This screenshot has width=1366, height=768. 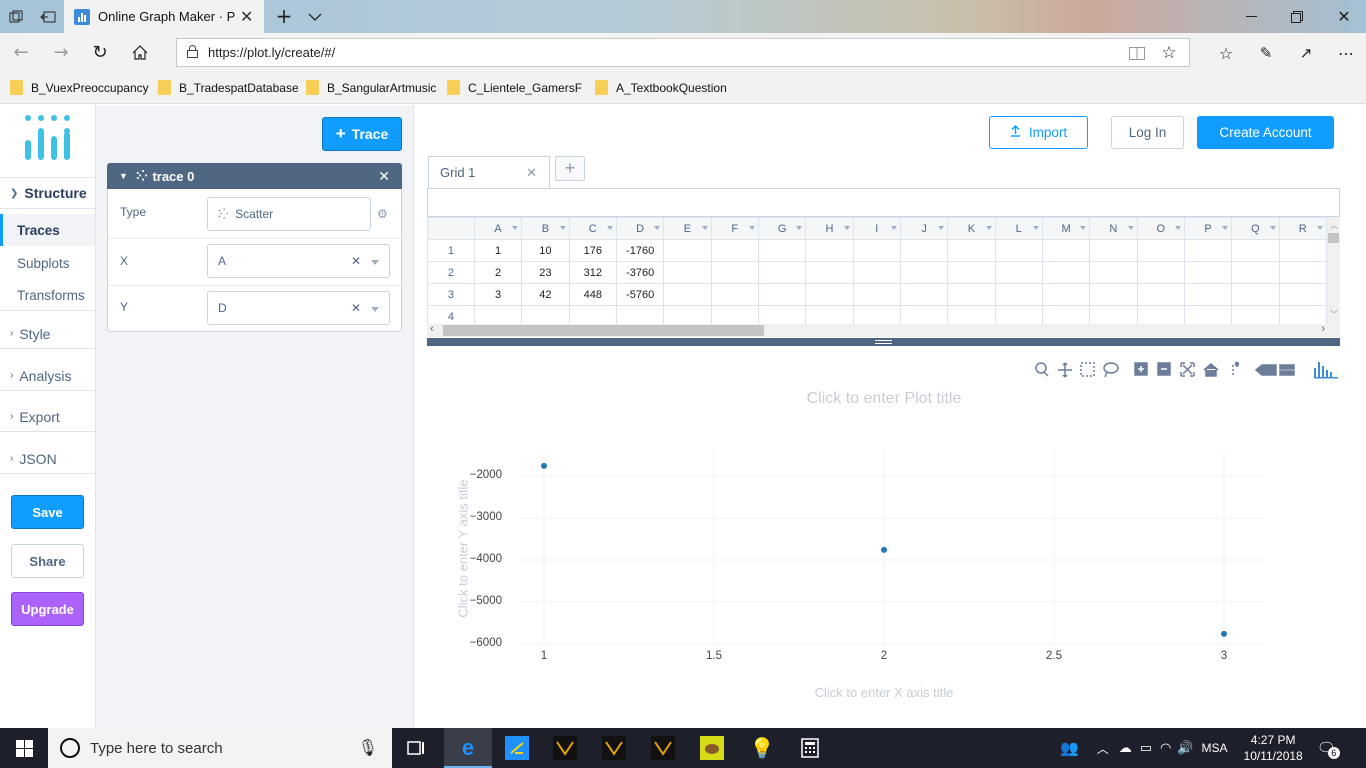 I want to click on close-grid-icon: ✕, so click(x=531, y=173).